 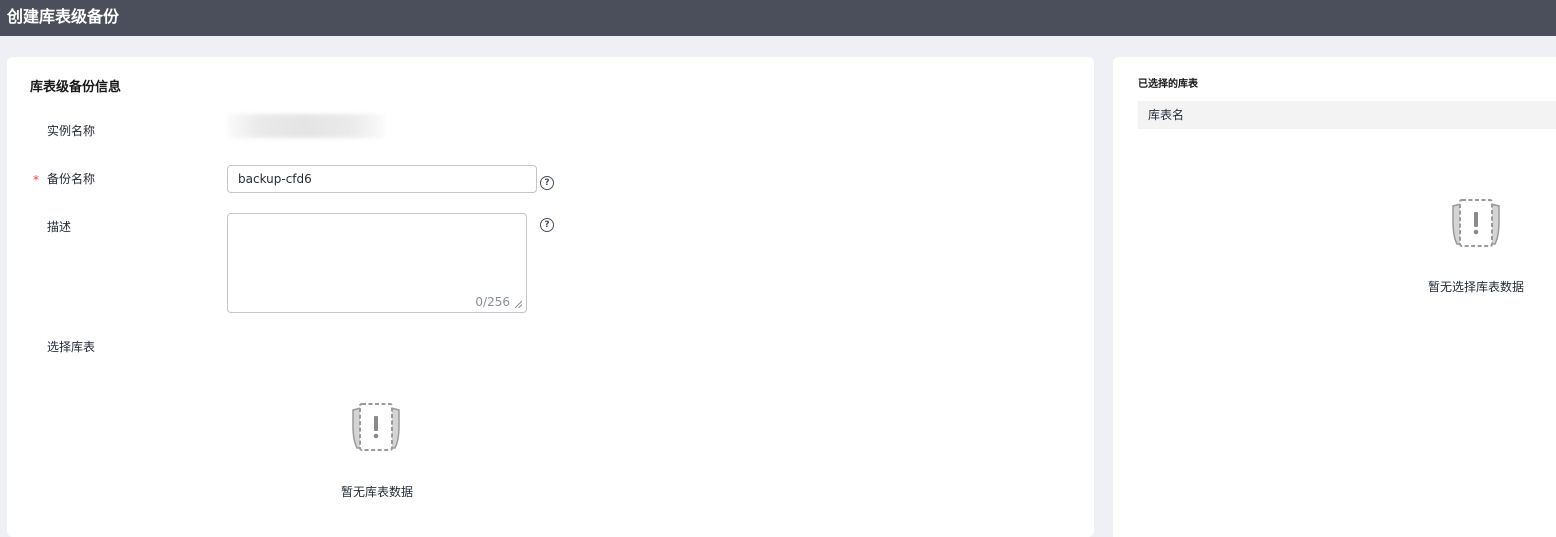 I want to click on empty-tables-text: 暂无库表数据, so click(x=376, y=492).